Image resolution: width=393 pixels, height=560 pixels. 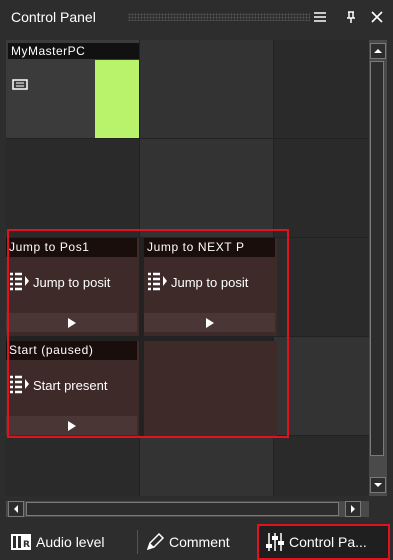 I want to click on pin-icon, so click(x=351, y=17).